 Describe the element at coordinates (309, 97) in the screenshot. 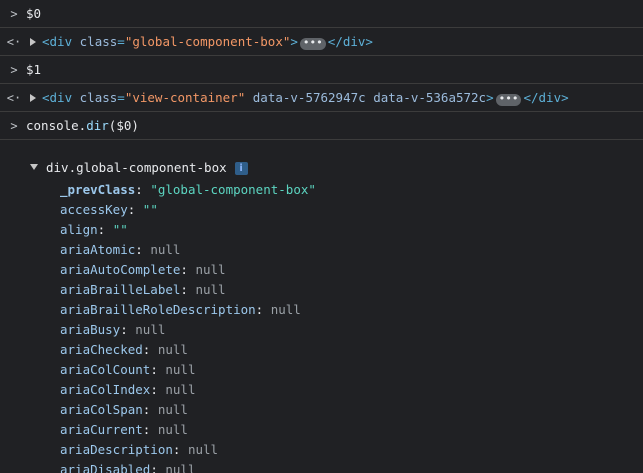

I see `attr-name-extra: data-v-5762947c` at that location.